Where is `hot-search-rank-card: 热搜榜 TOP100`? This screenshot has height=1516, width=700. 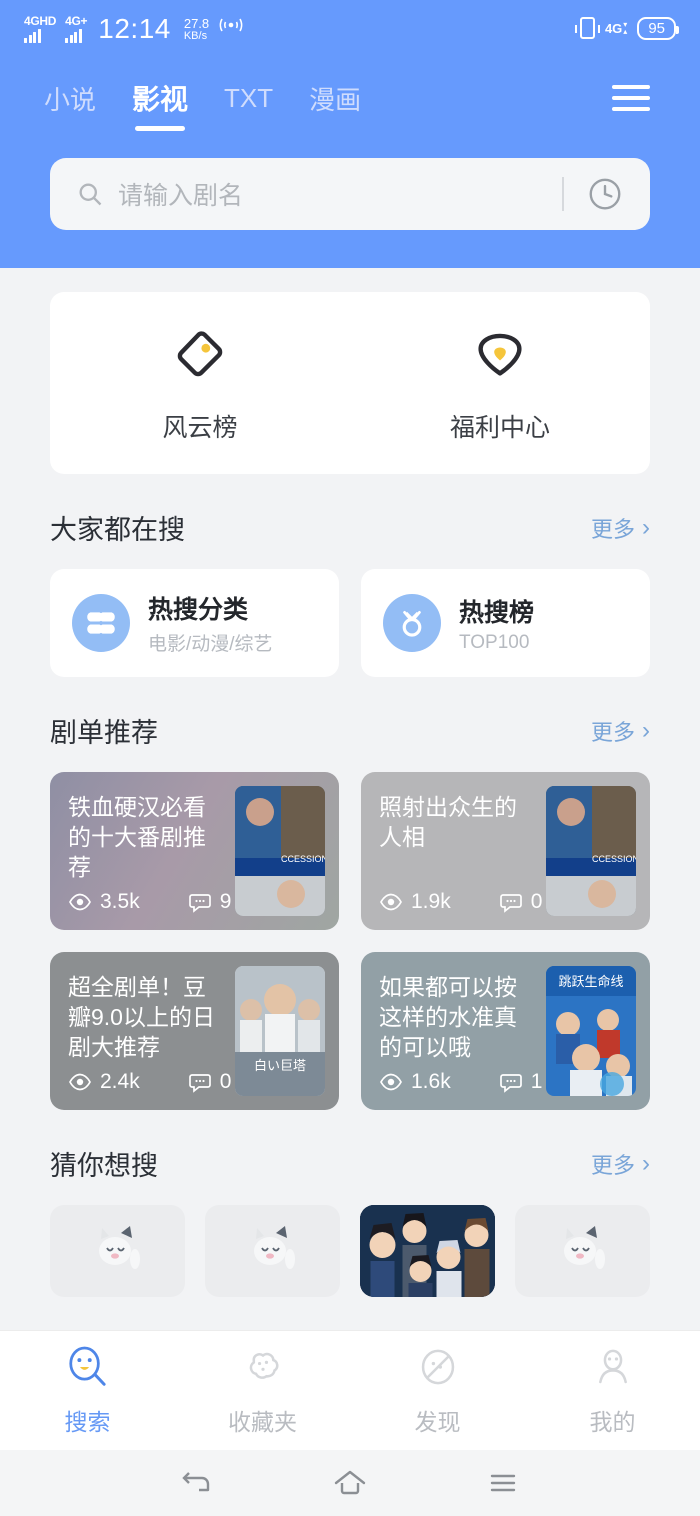 hot-search-rank-card: 热搜榜 TOP100 is located at coordinates (505, 623).